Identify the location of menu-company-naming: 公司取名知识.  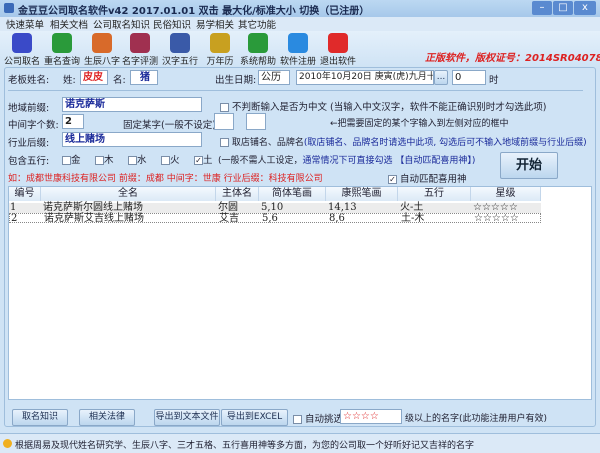
(121, 24).